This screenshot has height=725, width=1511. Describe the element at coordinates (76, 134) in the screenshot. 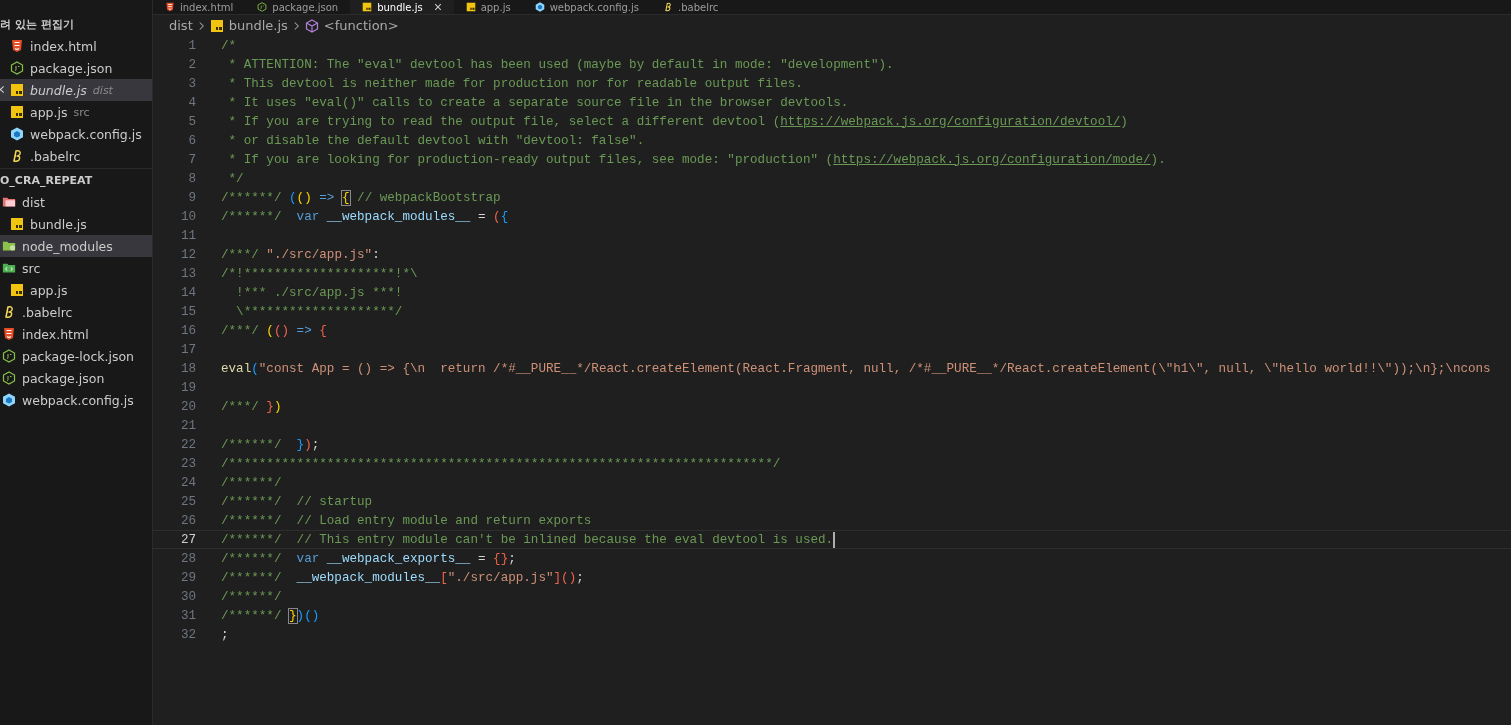

I see `open-editor-item: webpack.config.js` at that location.